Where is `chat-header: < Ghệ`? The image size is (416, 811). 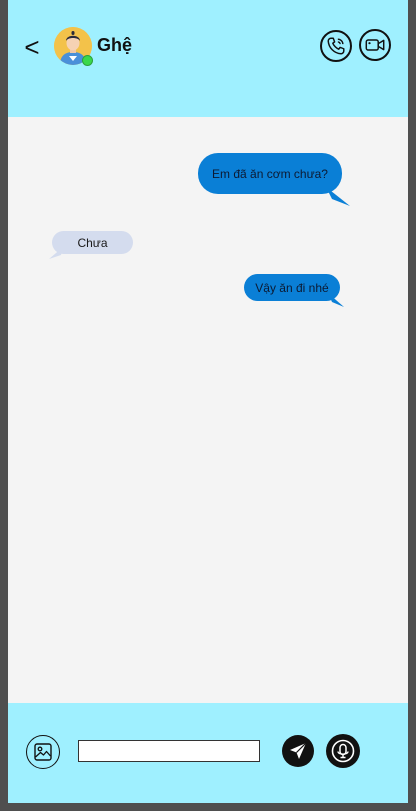
chat-header: < Ghệ is located at coordinates (208, 58).